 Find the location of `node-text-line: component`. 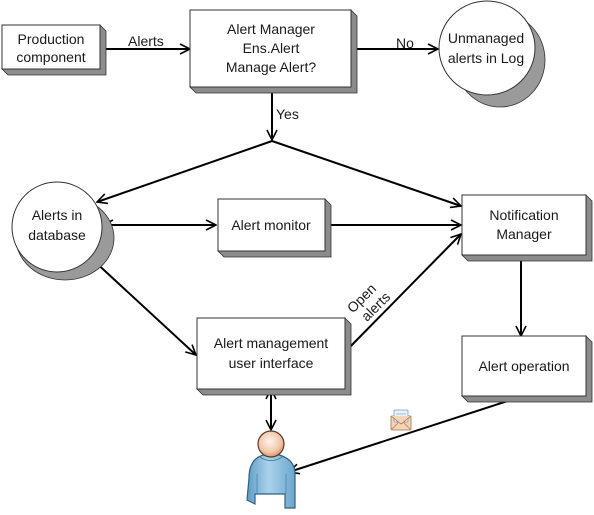

node-text-line: component is located at coordinates (50, 57).